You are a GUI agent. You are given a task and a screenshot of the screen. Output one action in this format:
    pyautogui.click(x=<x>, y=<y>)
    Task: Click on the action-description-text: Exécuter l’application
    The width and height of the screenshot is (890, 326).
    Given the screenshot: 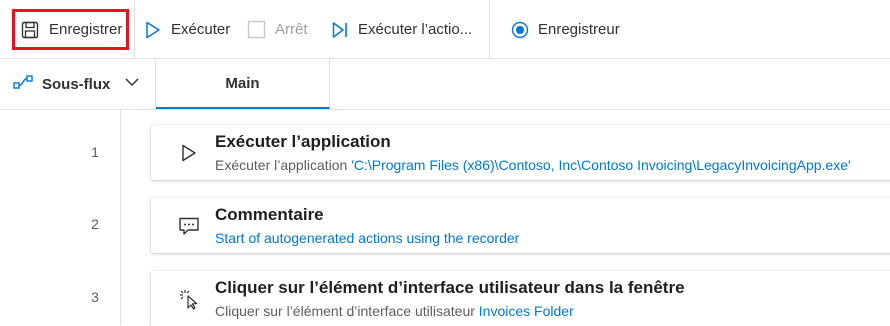 What is the action you would take?
    pyautogui.click(x=283, y=165)
    